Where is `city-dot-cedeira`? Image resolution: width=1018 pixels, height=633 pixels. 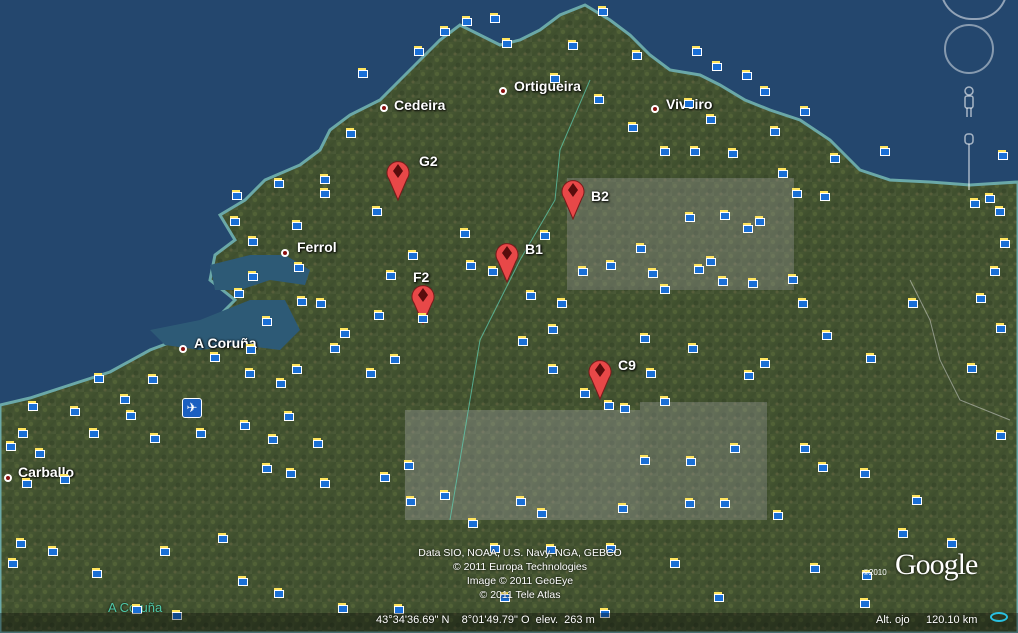 city-dot-cedeira is located at coordinates (384, 108).